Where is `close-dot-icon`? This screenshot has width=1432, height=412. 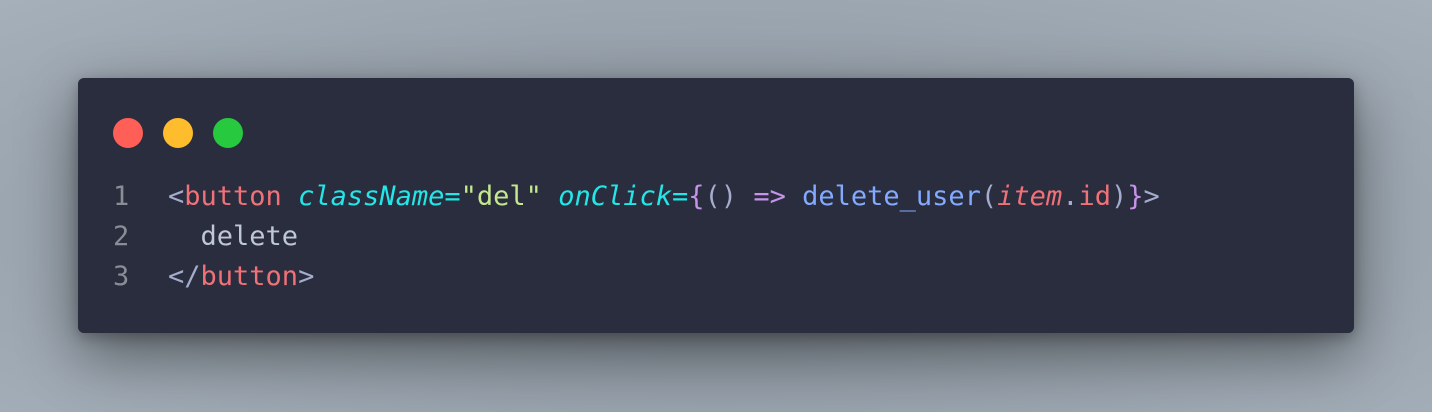
close-dot-icon is located at coordinates (128, 133).